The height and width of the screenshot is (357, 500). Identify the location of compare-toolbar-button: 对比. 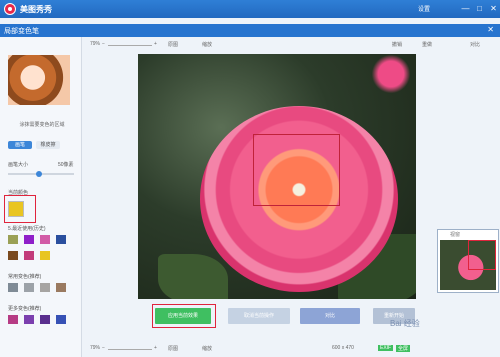
(475, 44).